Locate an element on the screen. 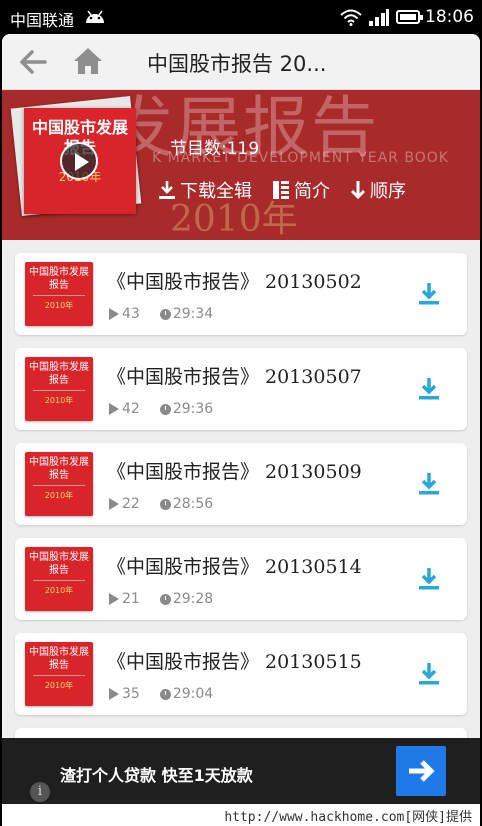  carrier-label: 中国联通 is located at coordinates (42, 20).